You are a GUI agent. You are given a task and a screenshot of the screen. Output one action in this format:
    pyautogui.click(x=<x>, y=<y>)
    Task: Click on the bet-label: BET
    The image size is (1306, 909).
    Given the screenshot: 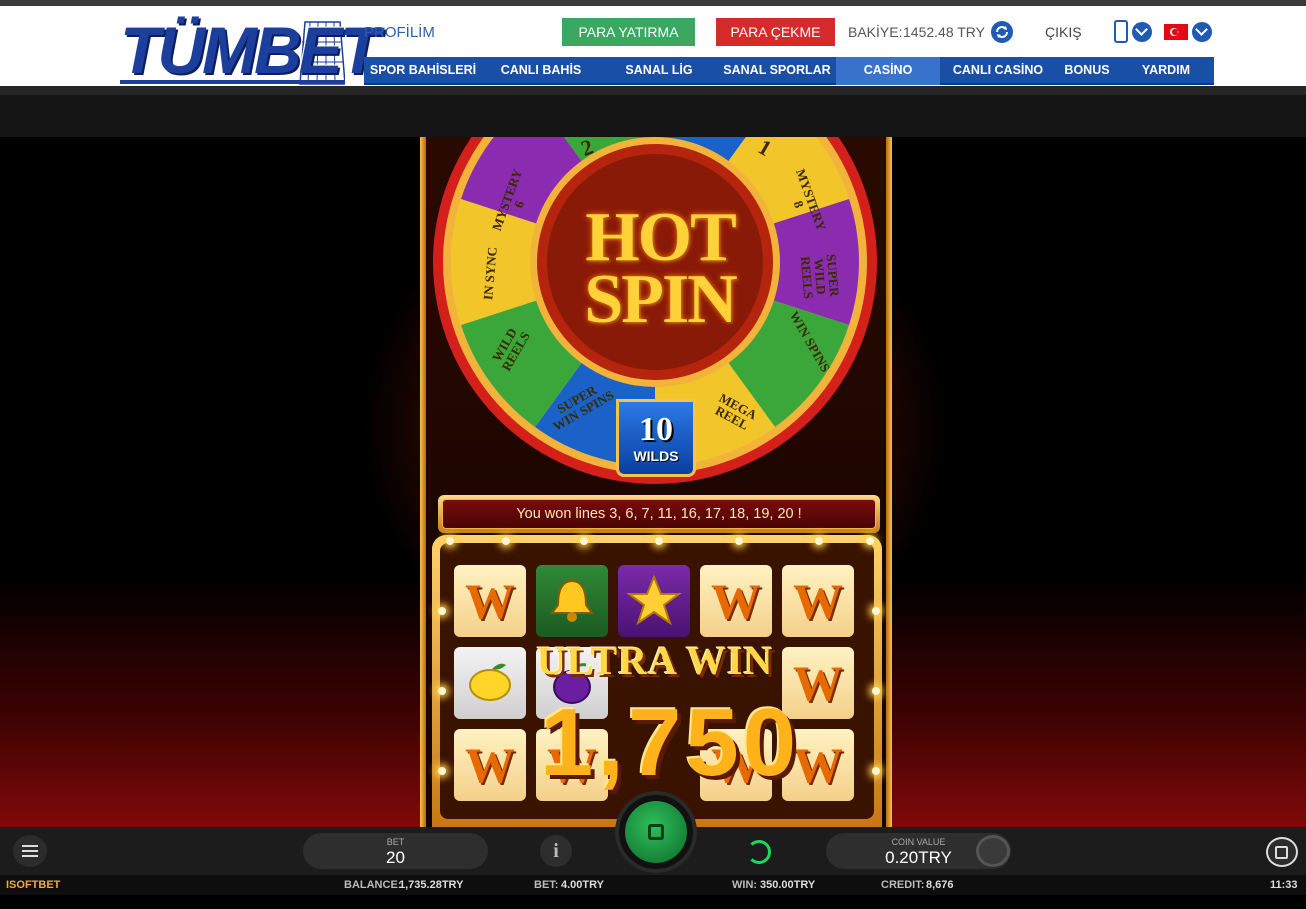 What is the action you would take?
    pyautogui.click(x=395, y=842)
    